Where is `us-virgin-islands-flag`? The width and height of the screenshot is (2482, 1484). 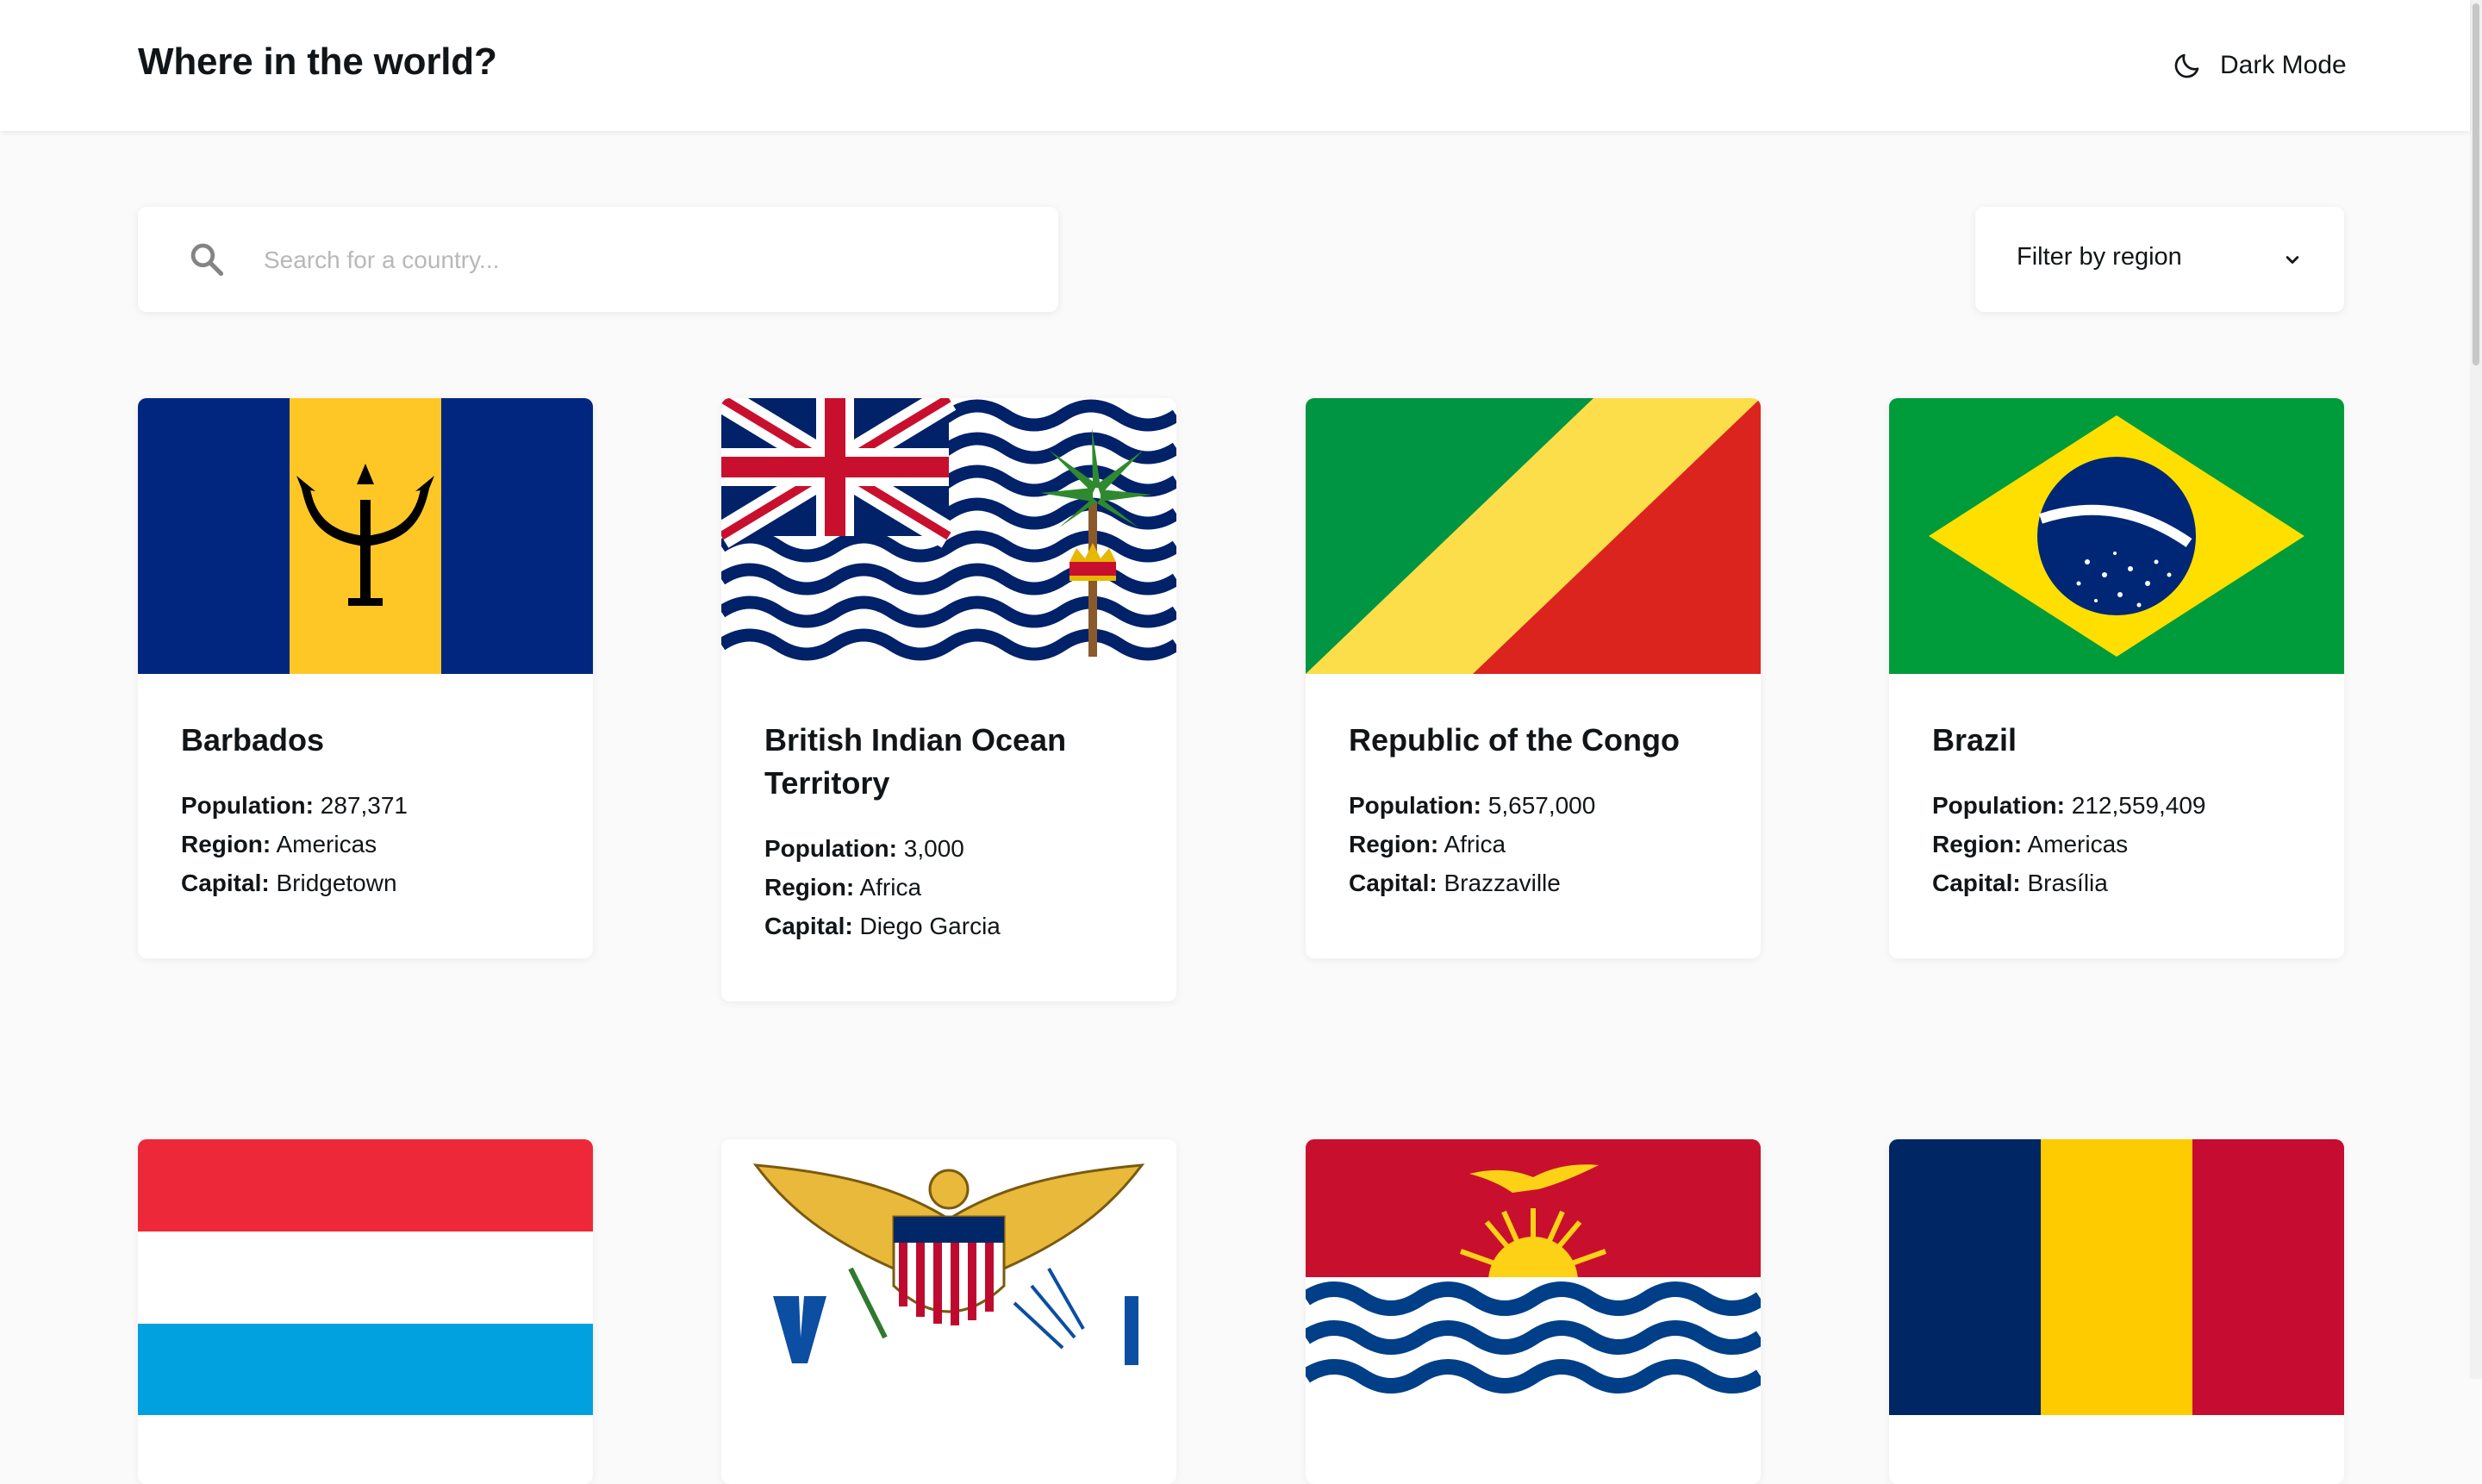
us-virgin-islands-flag is located at coordinates (949, 1277).